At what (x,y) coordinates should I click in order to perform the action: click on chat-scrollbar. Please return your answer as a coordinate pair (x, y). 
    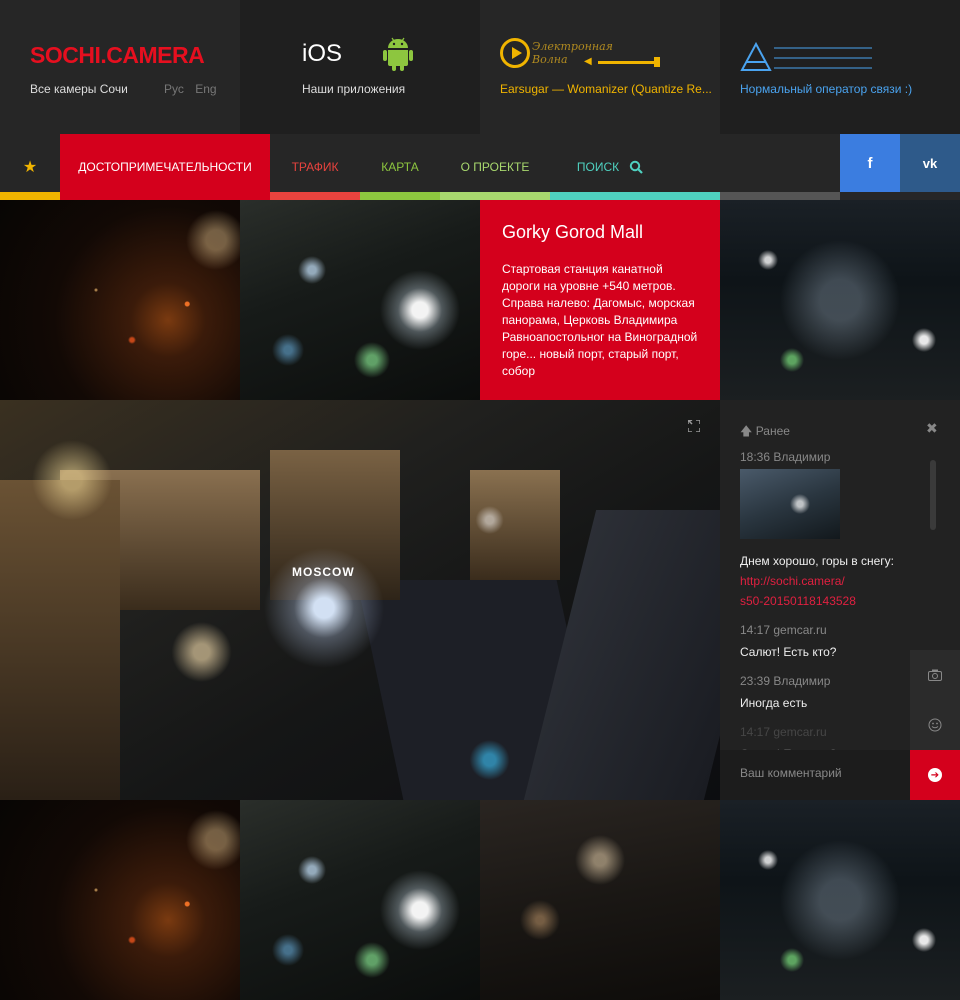
    Looking at the image, I should click on (933, 495).